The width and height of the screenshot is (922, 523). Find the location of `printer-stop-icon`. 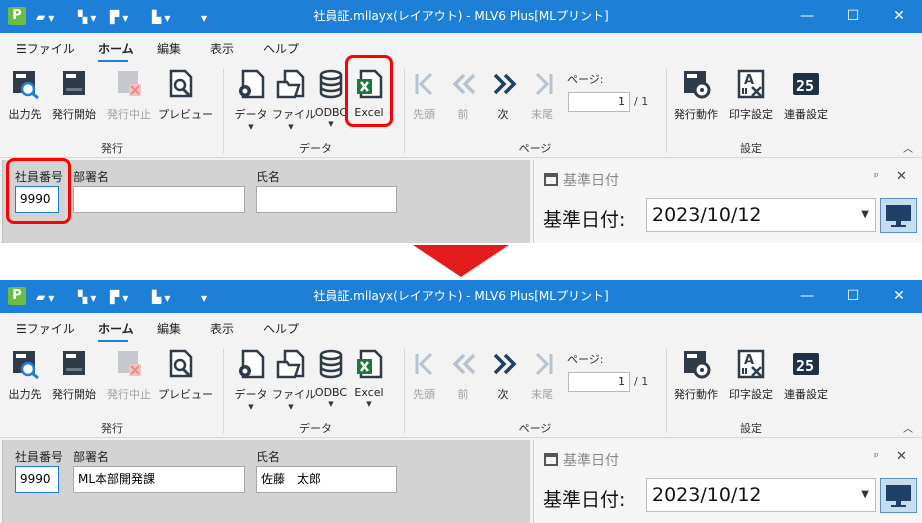

printer-stop-icon is located at coordinates (129, 83).